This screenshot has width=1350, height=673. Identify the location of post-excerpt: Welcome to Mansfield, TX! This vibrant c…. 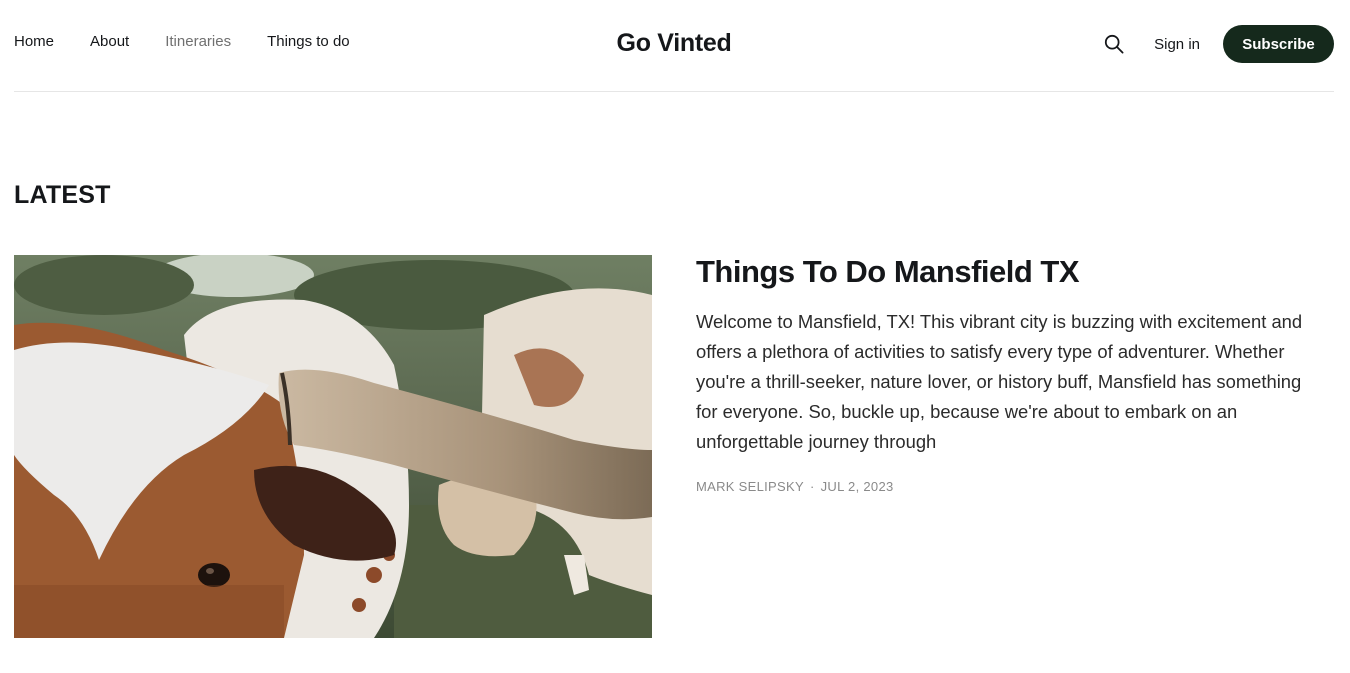
(999, 381).